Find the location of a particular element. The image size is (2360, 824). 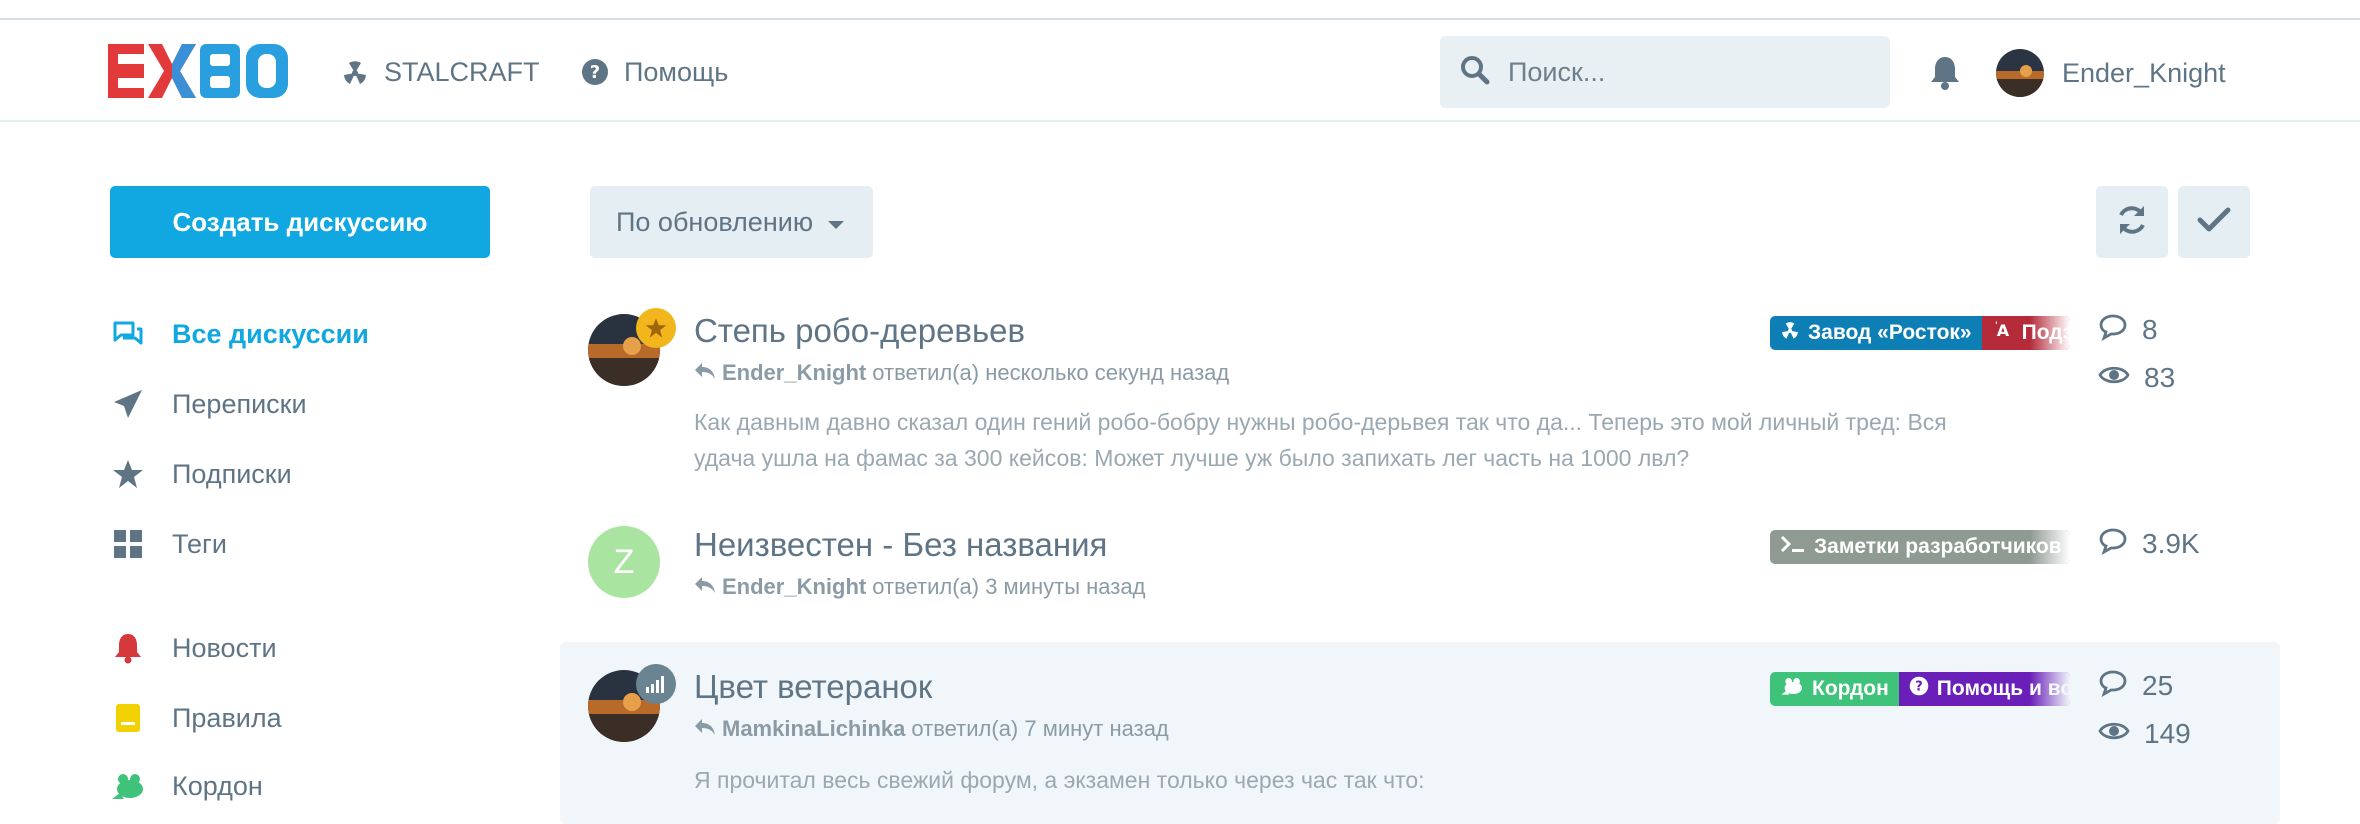

tag: ? Помощь и вопросы is located at coordinates (1984, 689).